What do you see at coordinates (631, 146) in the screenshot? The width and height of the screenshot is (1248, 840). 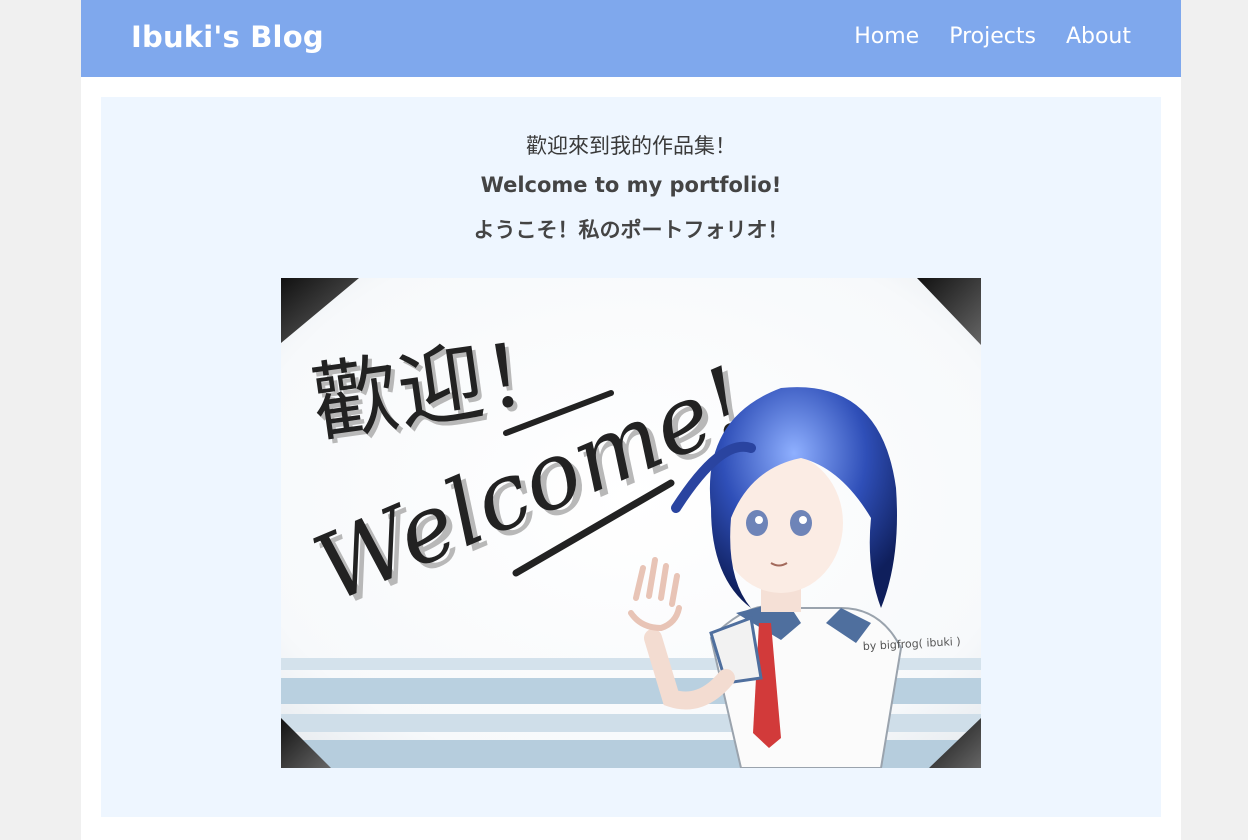 I see `greeting-chinese: 歡迎來到我的作品集！` at bounding box center [631, 146].